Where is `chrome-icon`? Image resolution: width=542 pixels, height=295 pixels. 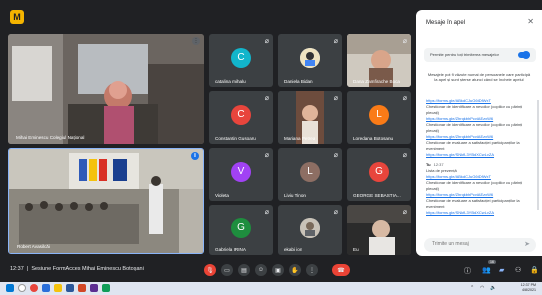 chrome-icon is located at coordinates (34, 288).